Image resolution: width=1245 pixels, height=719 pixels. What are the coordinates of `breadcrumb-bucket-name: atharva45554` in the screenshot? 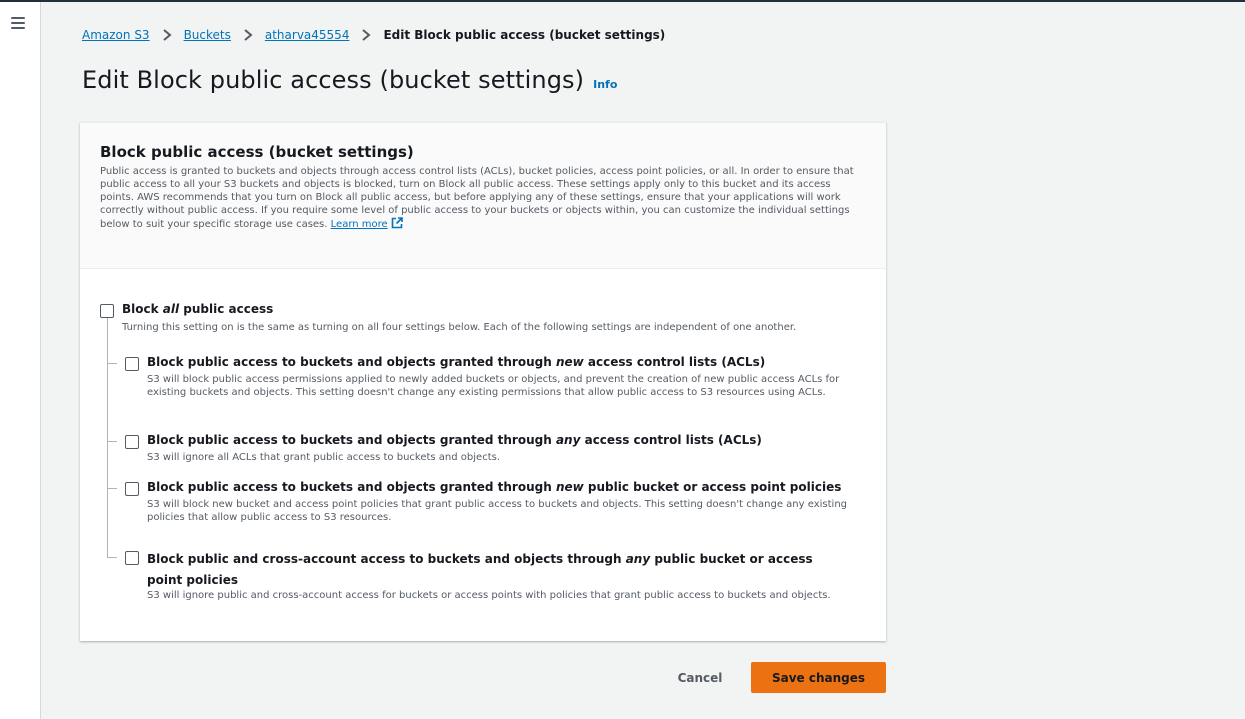 It's located at (307, 35).